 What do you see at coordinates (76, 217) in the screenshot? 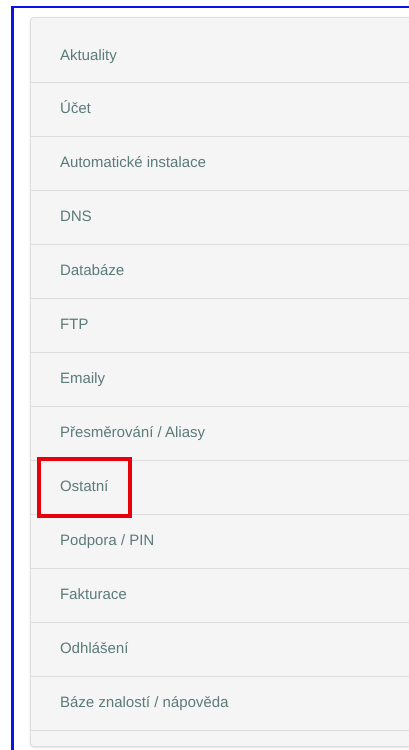
I see `menu-link: DNS` at bounding box center [76, 217].